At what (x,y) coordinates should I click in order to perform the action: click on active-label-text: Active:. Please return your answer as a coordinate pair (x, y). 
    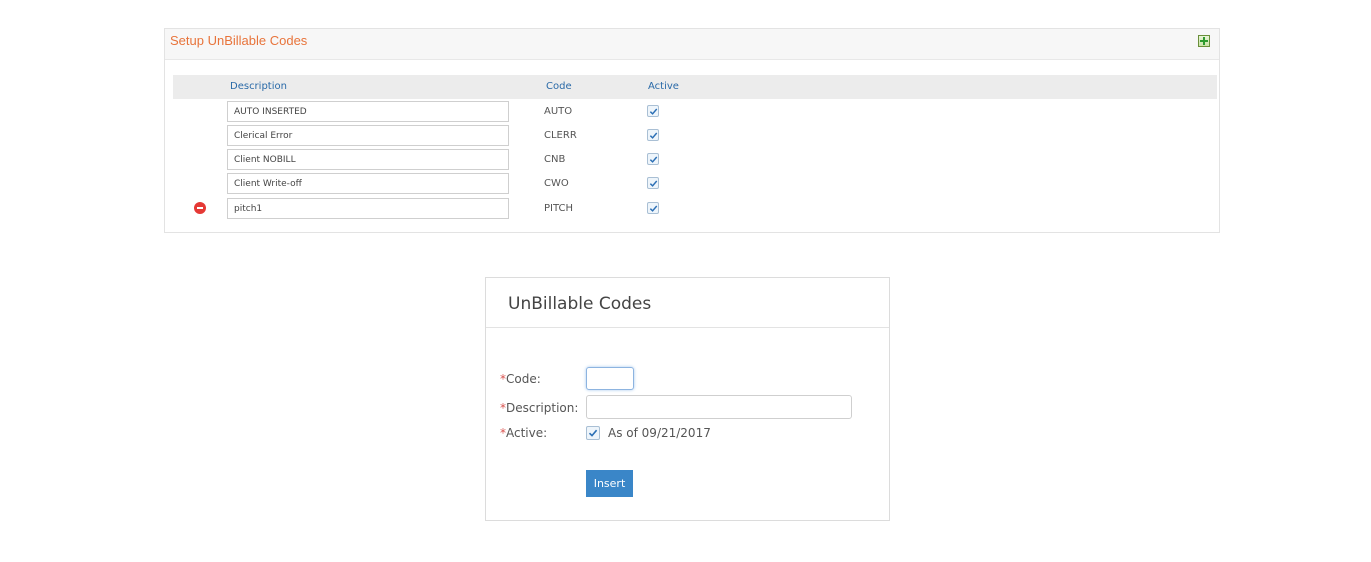
    Looking at the image, I should click on (527, 433).